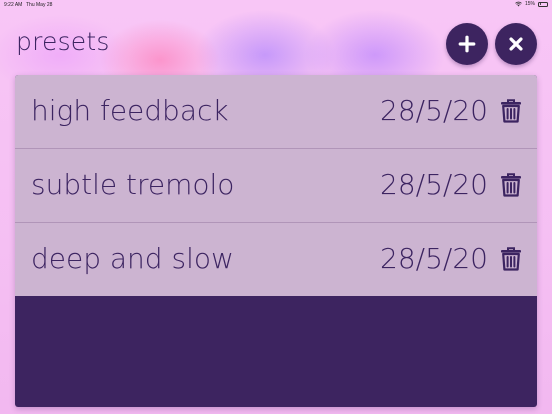 This screenshot has height=414, width=552. I want to click on preset-name: high feedback, so click(130, 110).